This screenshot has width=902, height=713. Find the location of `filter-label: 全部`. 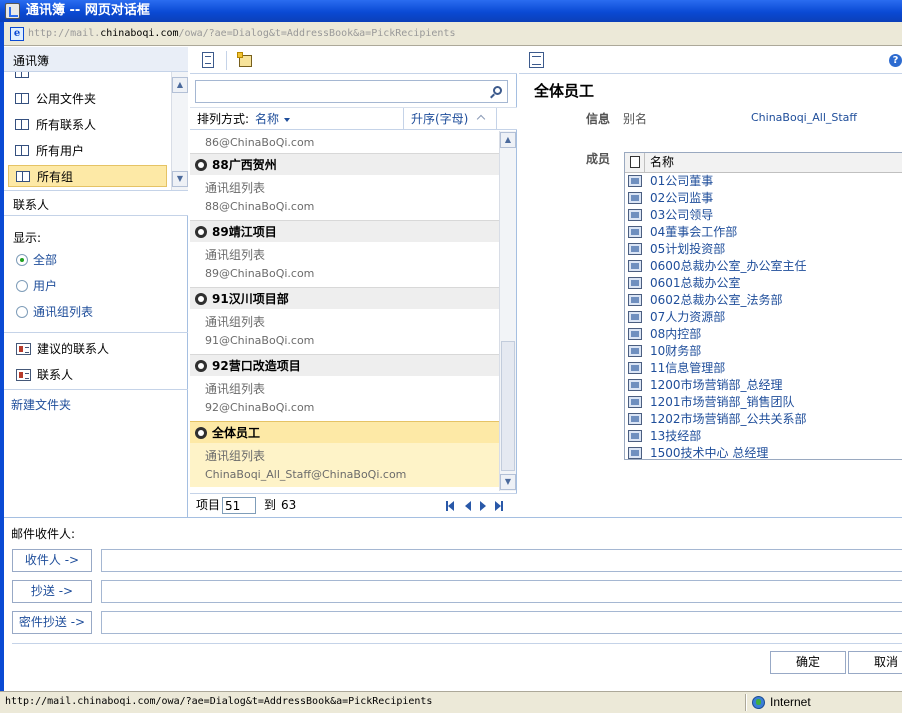

filter-label: 全部 is located at coordinates (45, 260).